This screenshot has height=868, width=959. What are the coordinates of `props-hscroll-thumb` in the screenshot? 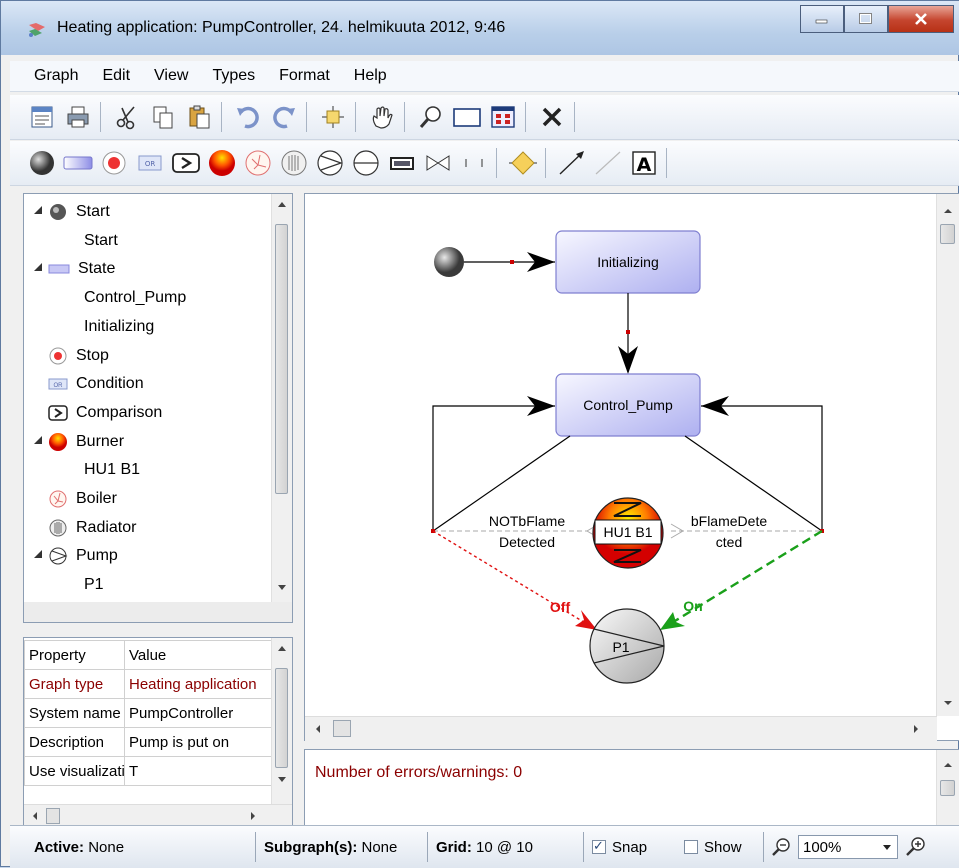 It's located at (53, 816).